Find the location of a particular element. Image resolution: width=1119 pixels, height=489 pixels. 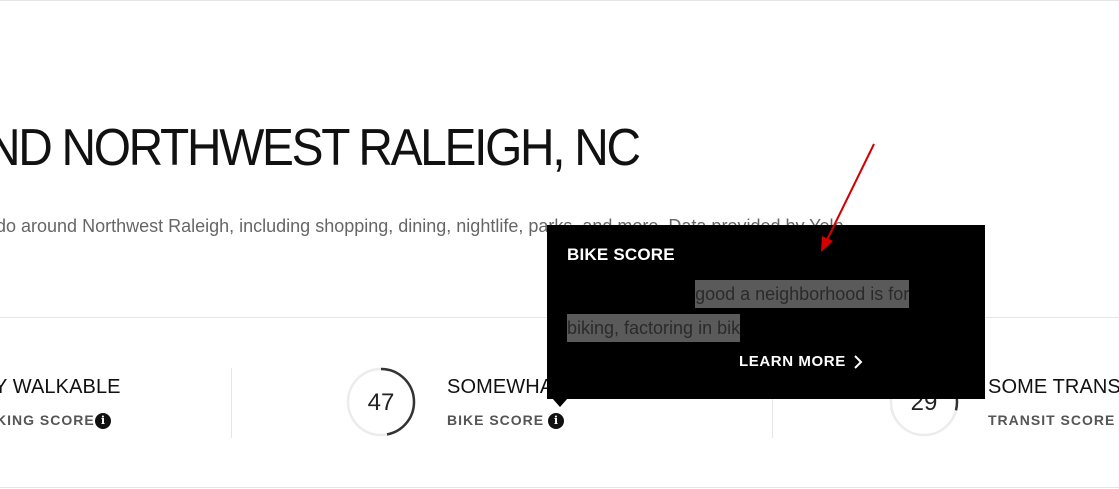

tooltip-title: BIKE SCORE is located at coordinates (621, 254).